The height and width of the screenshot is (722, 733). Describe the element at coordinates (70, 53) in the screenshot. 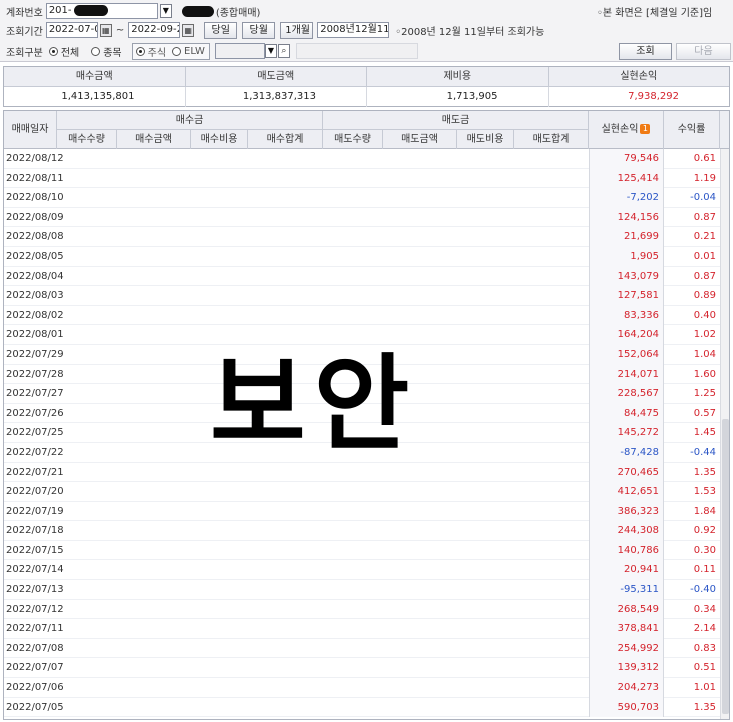

I see `radio-all-label: 전체` at that location.